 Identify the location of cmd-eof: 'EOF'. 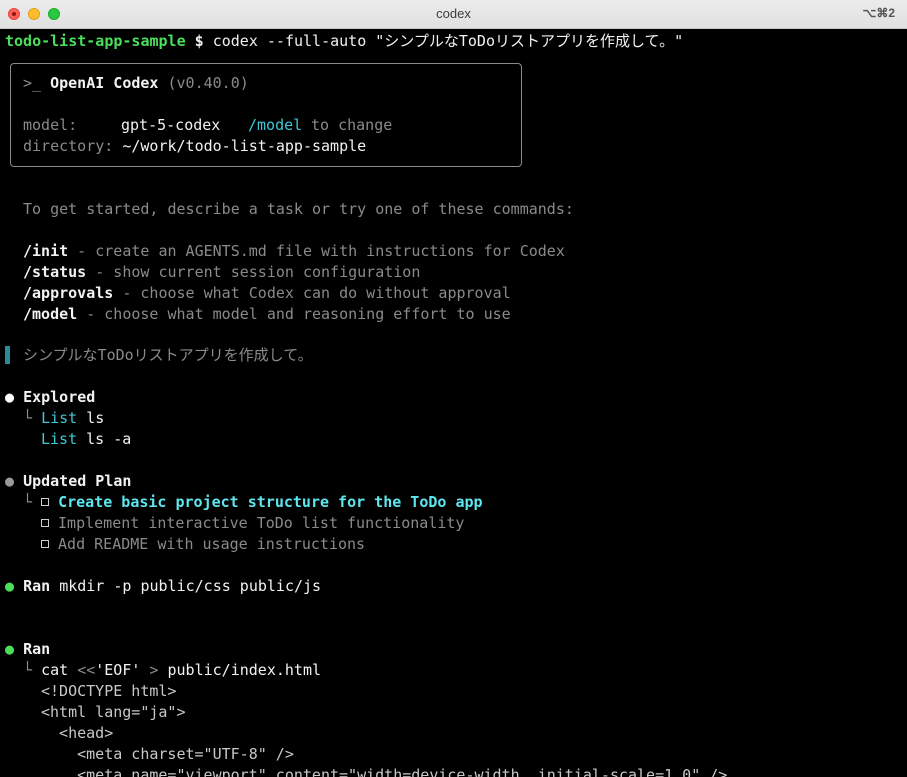
(118, 670).